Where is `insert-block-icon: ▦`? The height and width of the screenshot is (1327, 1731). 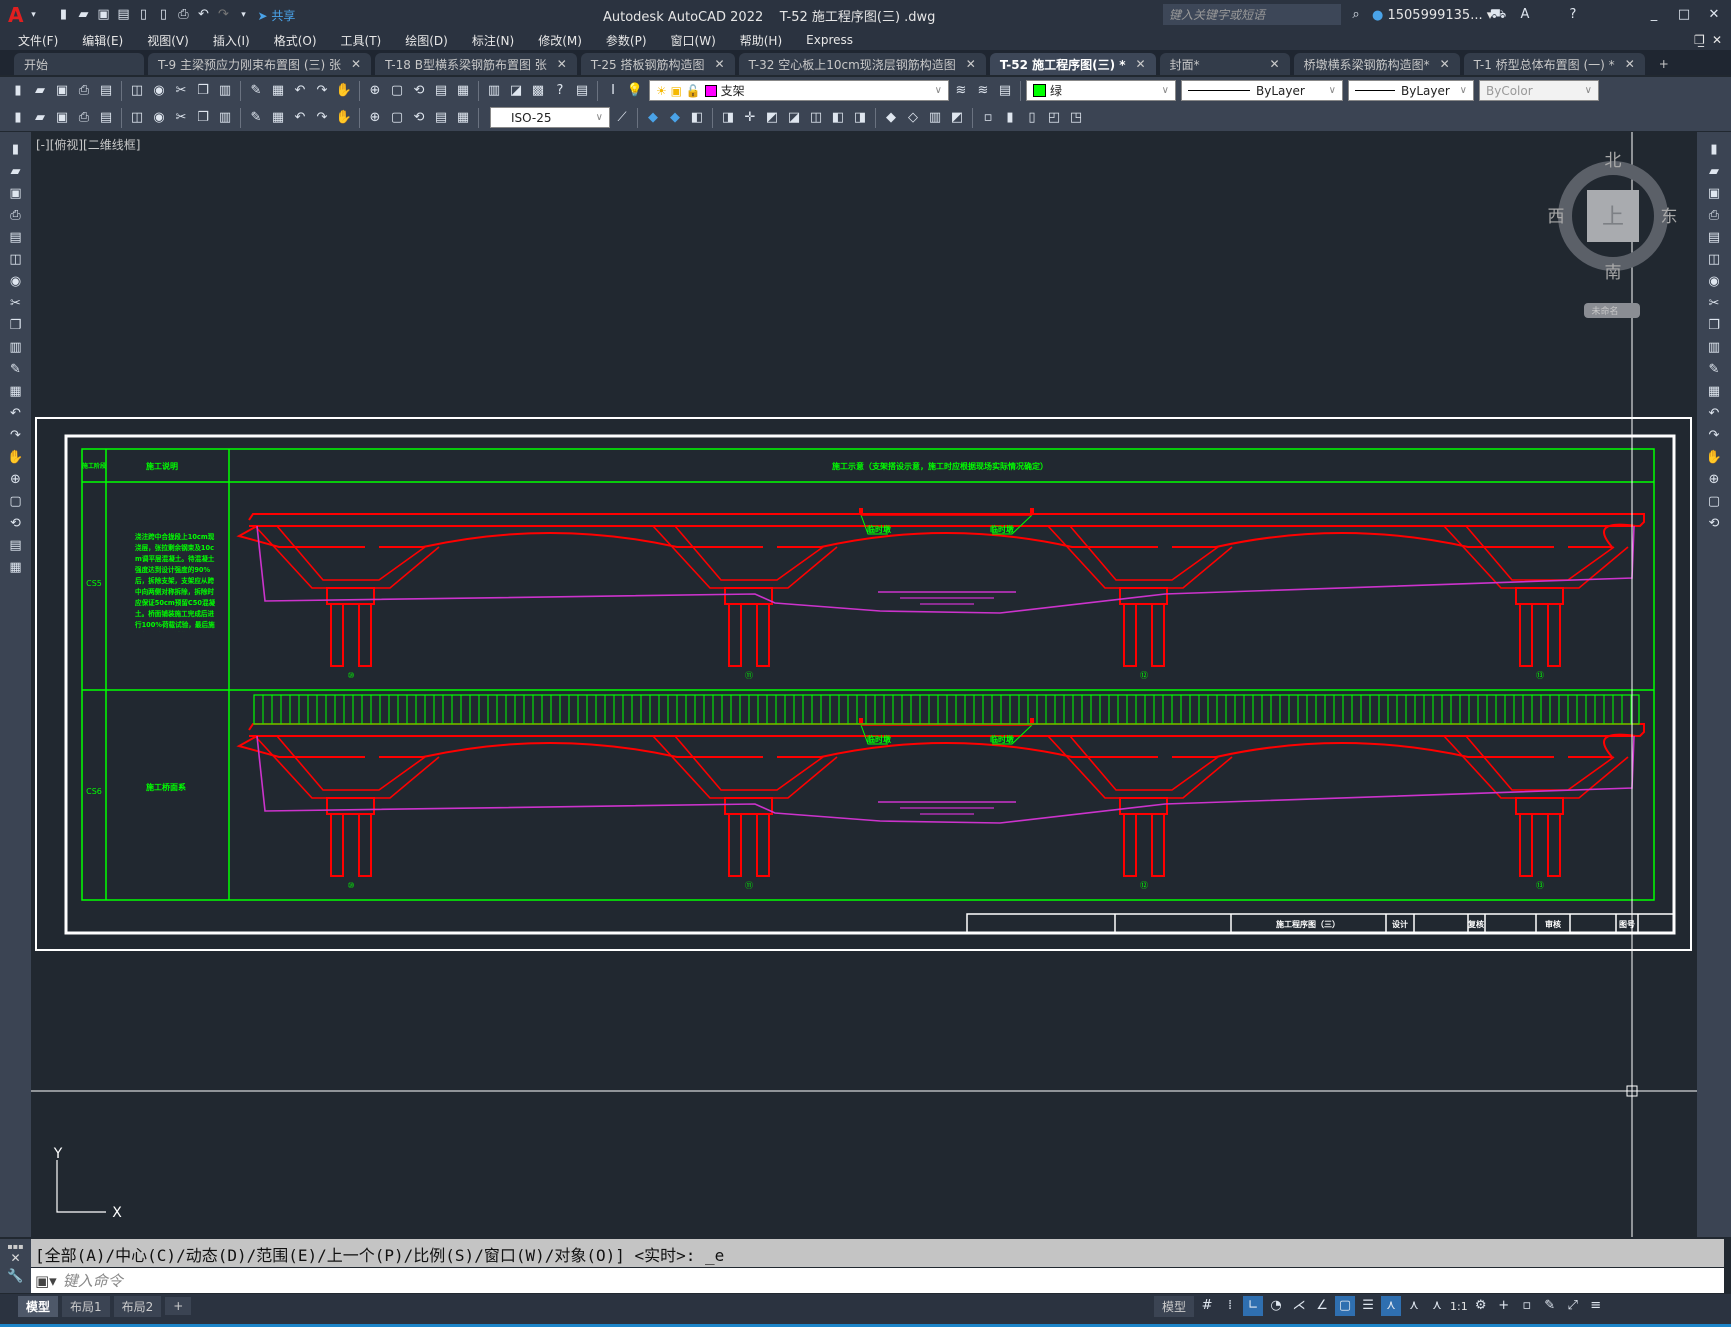
insert-block-icon: ▦ is located at coordinates (16, 392).